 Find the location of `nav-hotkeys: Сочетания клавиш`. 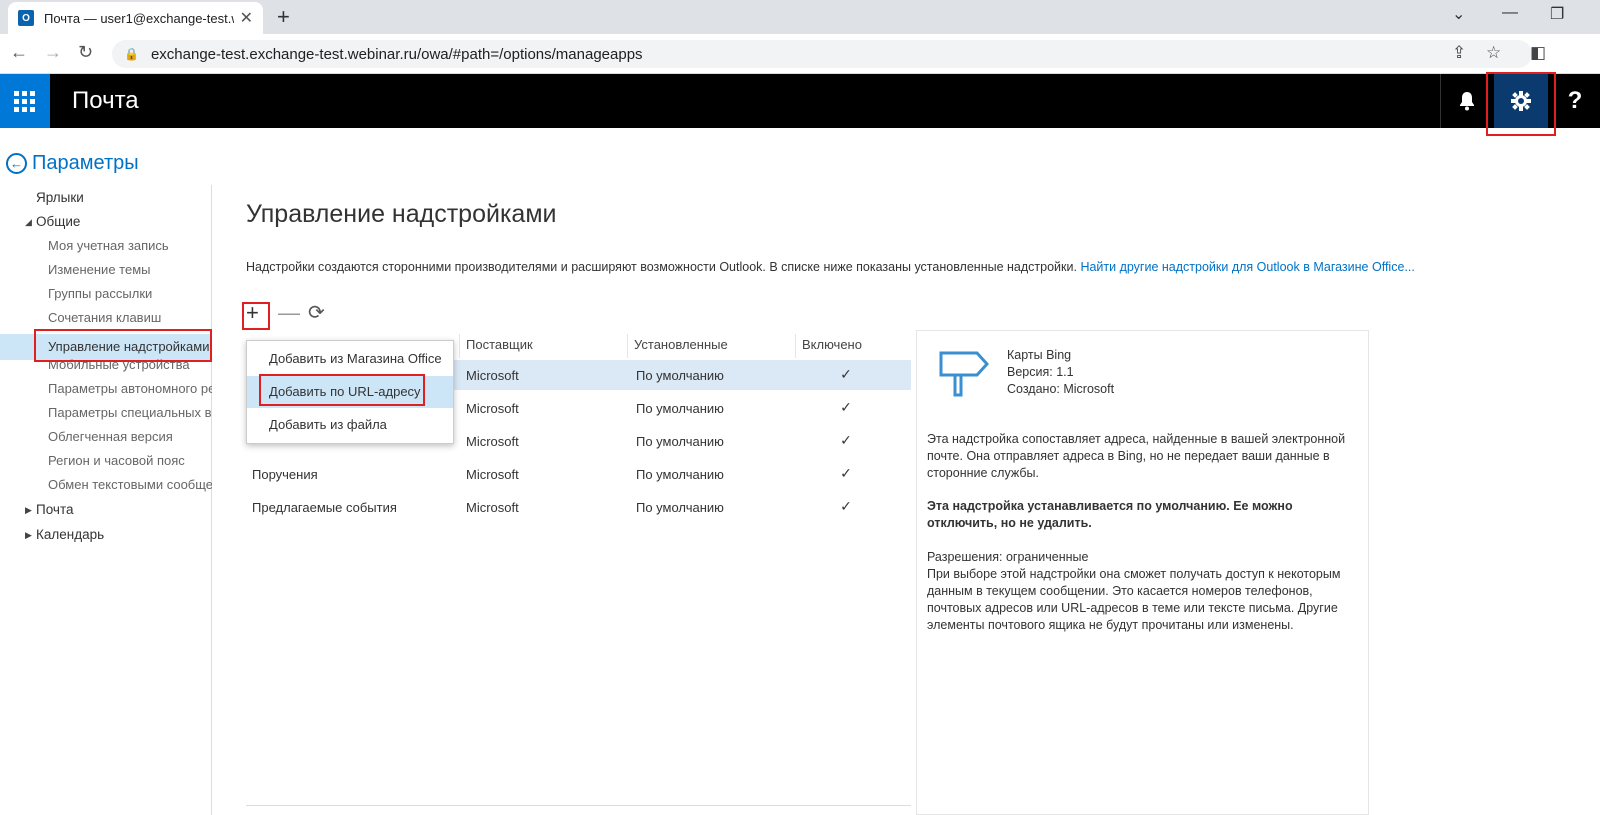

nav-hotkeys: Сочетания клавиш is located at coordinates (130, 317).